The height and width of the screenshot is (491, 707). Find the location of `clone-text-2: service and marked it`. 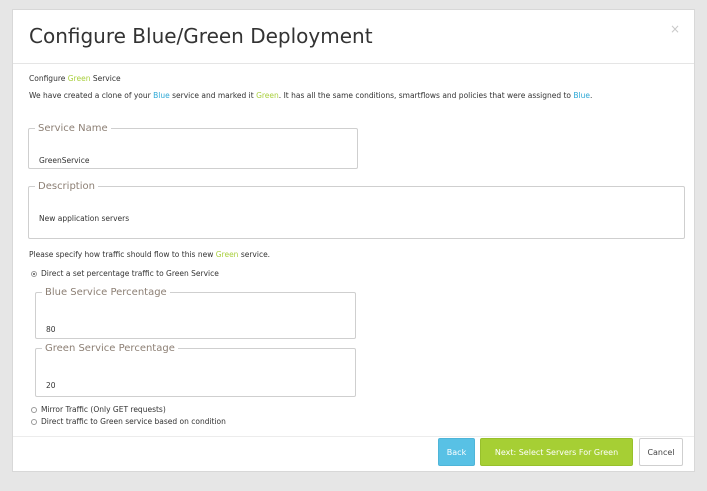

clone-text-2: service and marked it is located at coordinates (213, 95).